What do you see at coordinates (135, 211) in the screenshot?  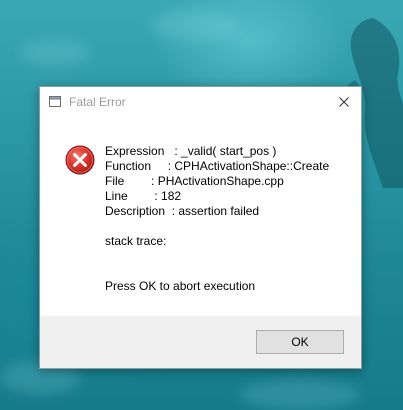 I see `row-key: Description` at bounding box center [135, 211].